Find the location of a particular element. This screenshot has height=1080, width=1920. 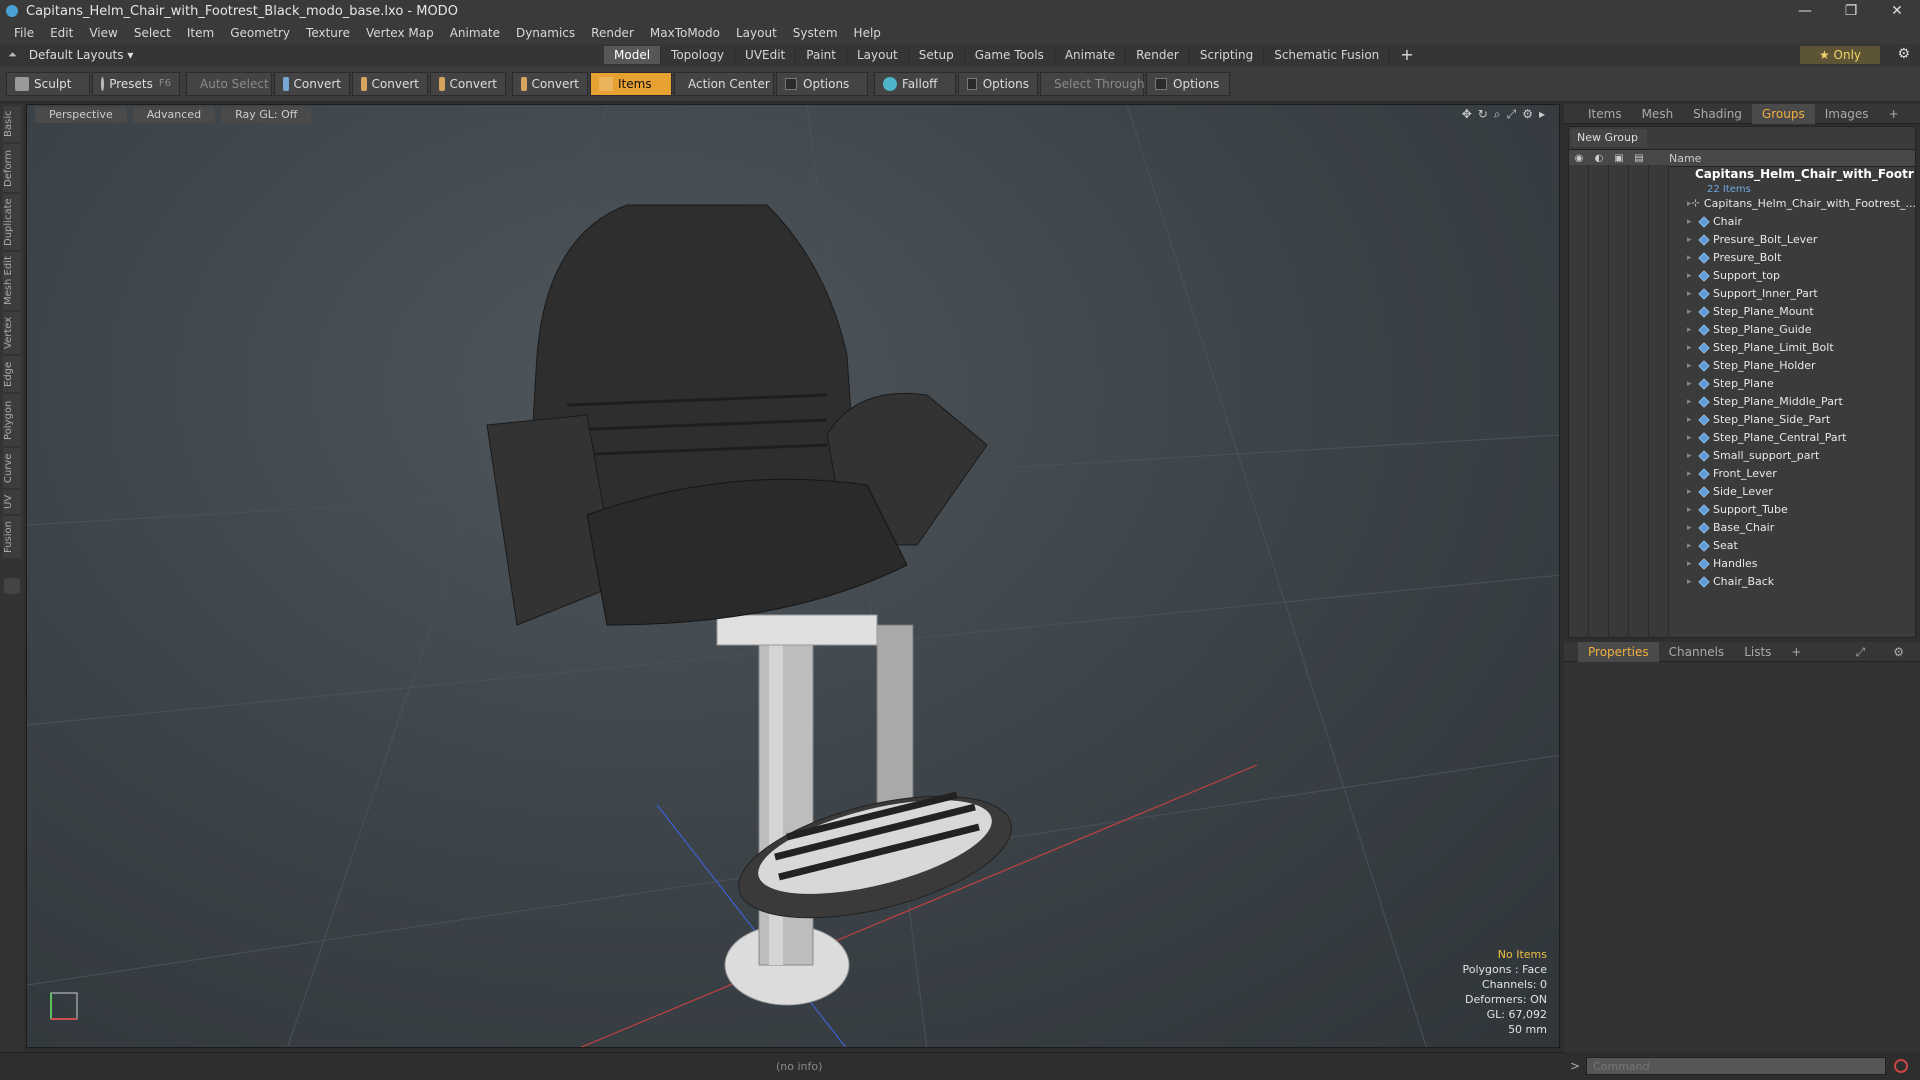

pan-icon: ✥ is located at coordinates (1467, 114).